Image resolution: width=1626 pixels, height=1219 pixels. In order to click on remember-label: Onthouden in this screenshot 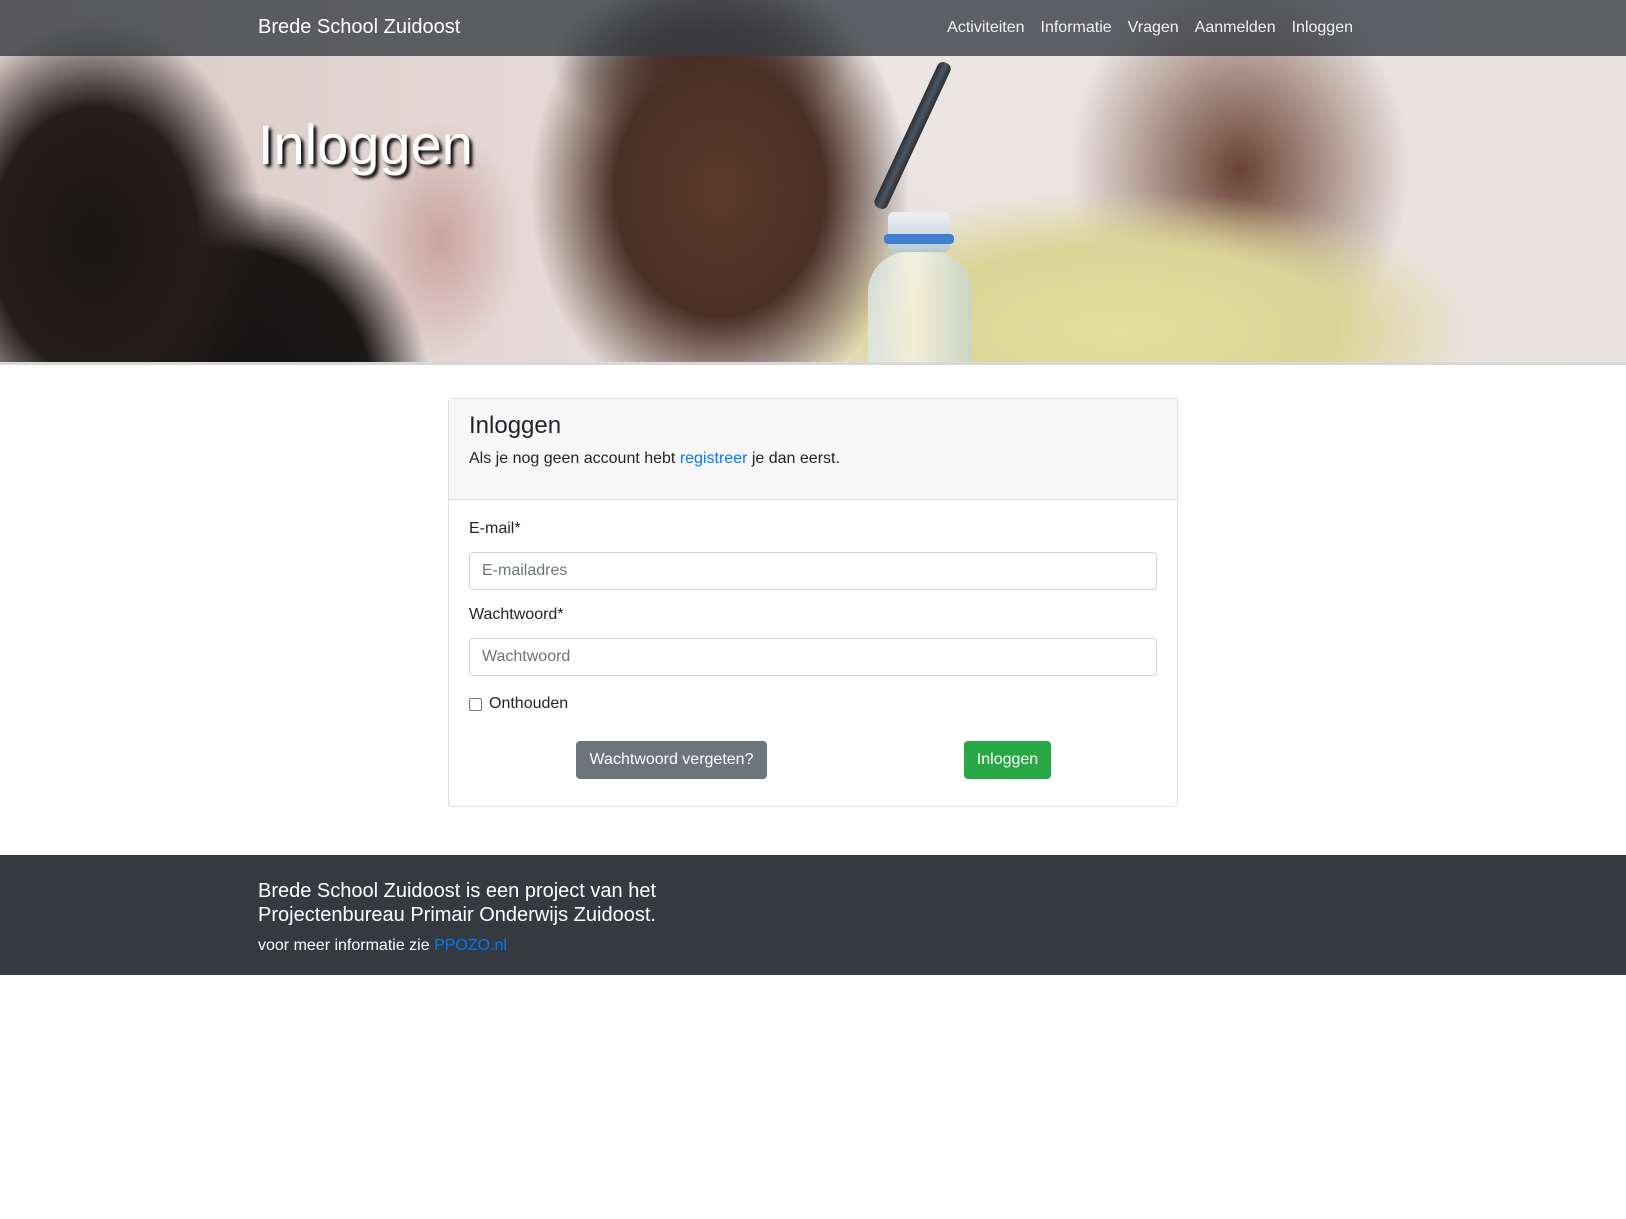, I will do `click(528, 704)`.